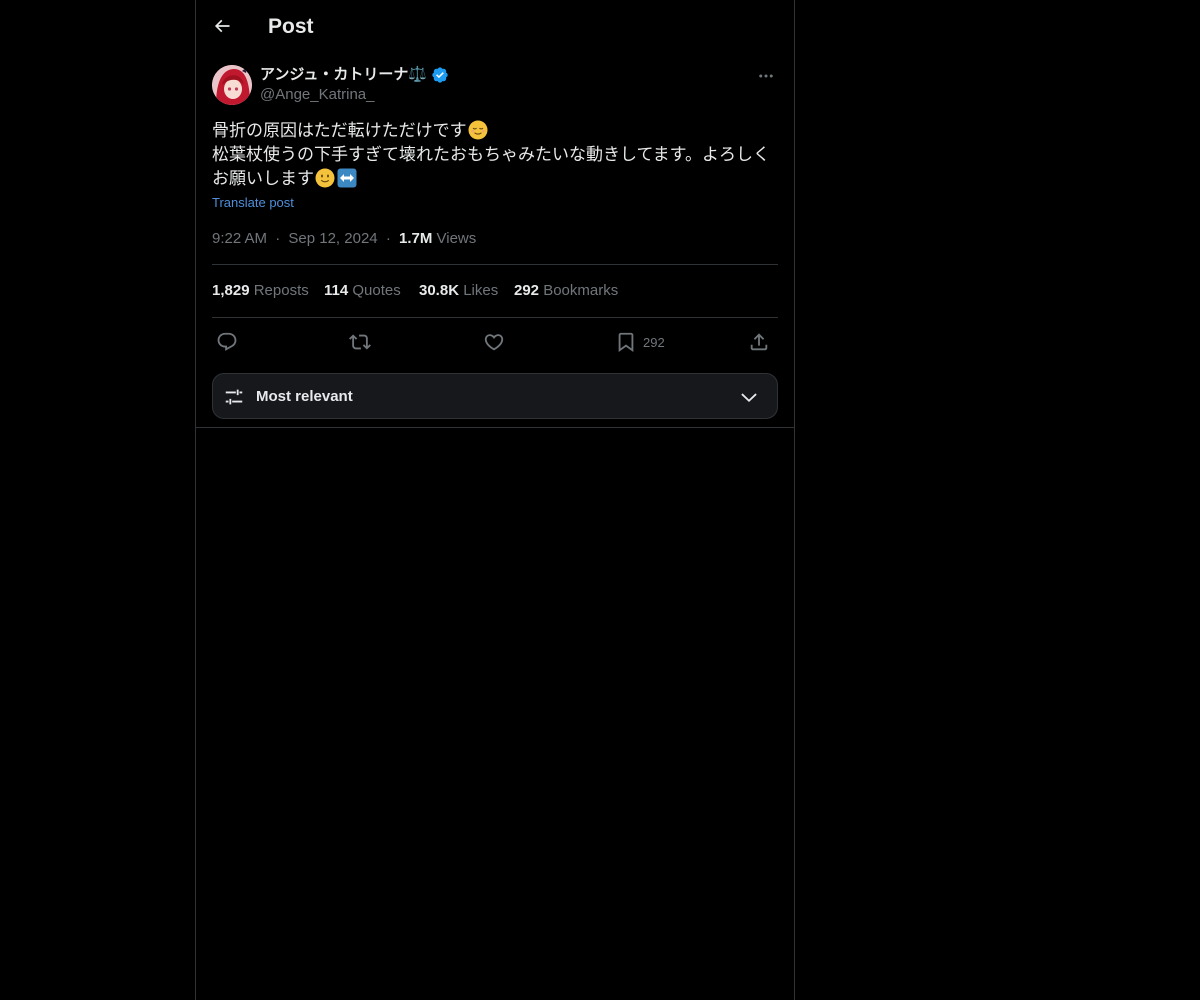 The image size is (1200, 1000). What do you see at coordinates (231, 290) in the screenshot?
I see `reposts-count: 1,829` at bounding box center [231, 290].